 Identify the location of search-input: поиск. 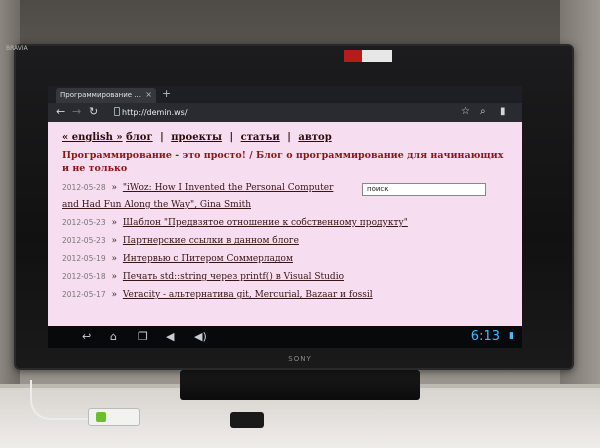
(424, 189).